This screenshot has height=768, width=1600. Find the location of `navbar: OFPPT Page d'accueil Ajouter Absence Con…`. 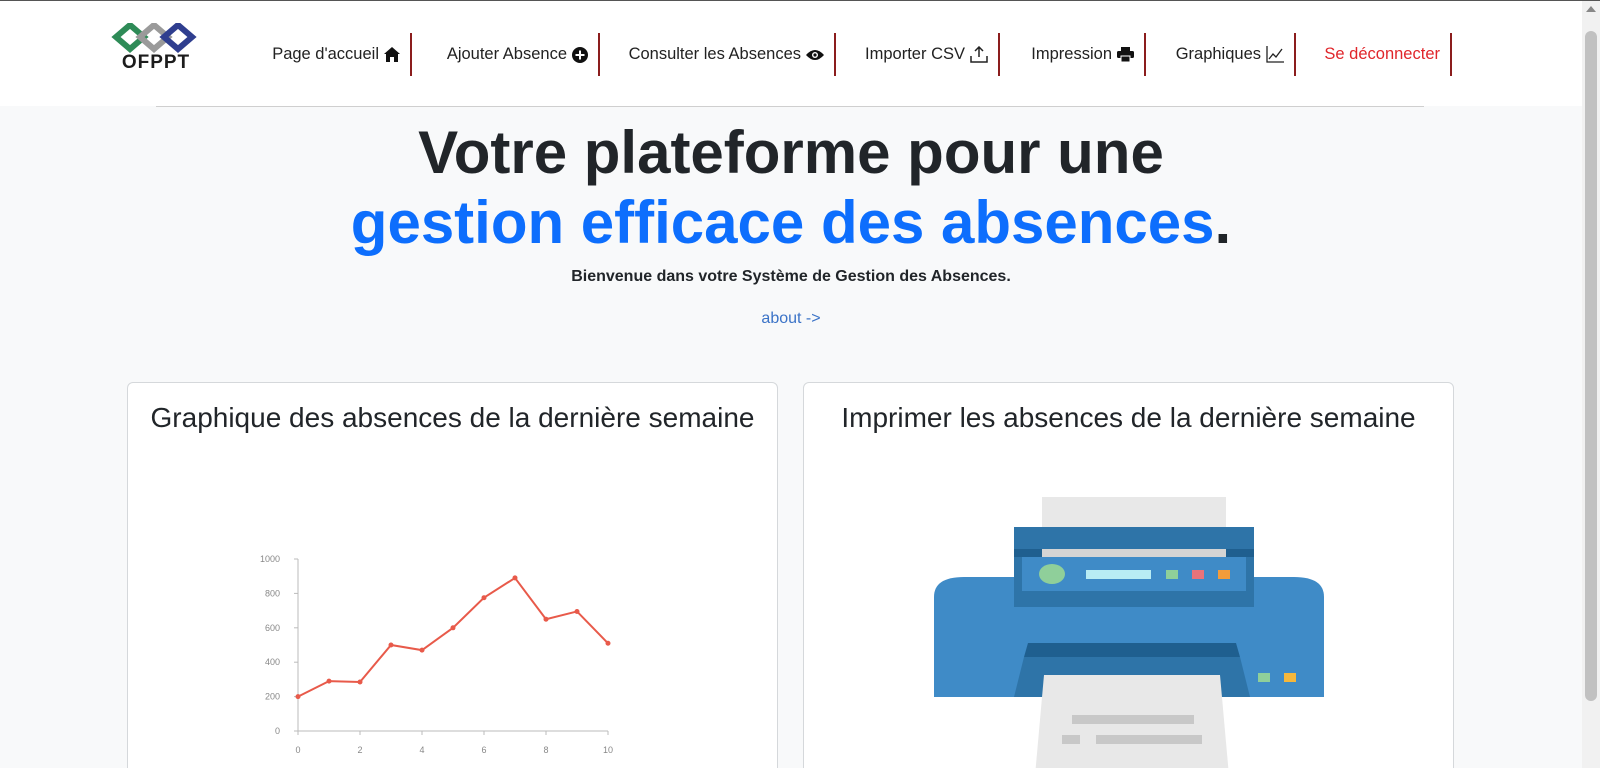

navbar: OFPPT Page d'accueil Ajouter Absence Con… is located at coordinates (791, 53).